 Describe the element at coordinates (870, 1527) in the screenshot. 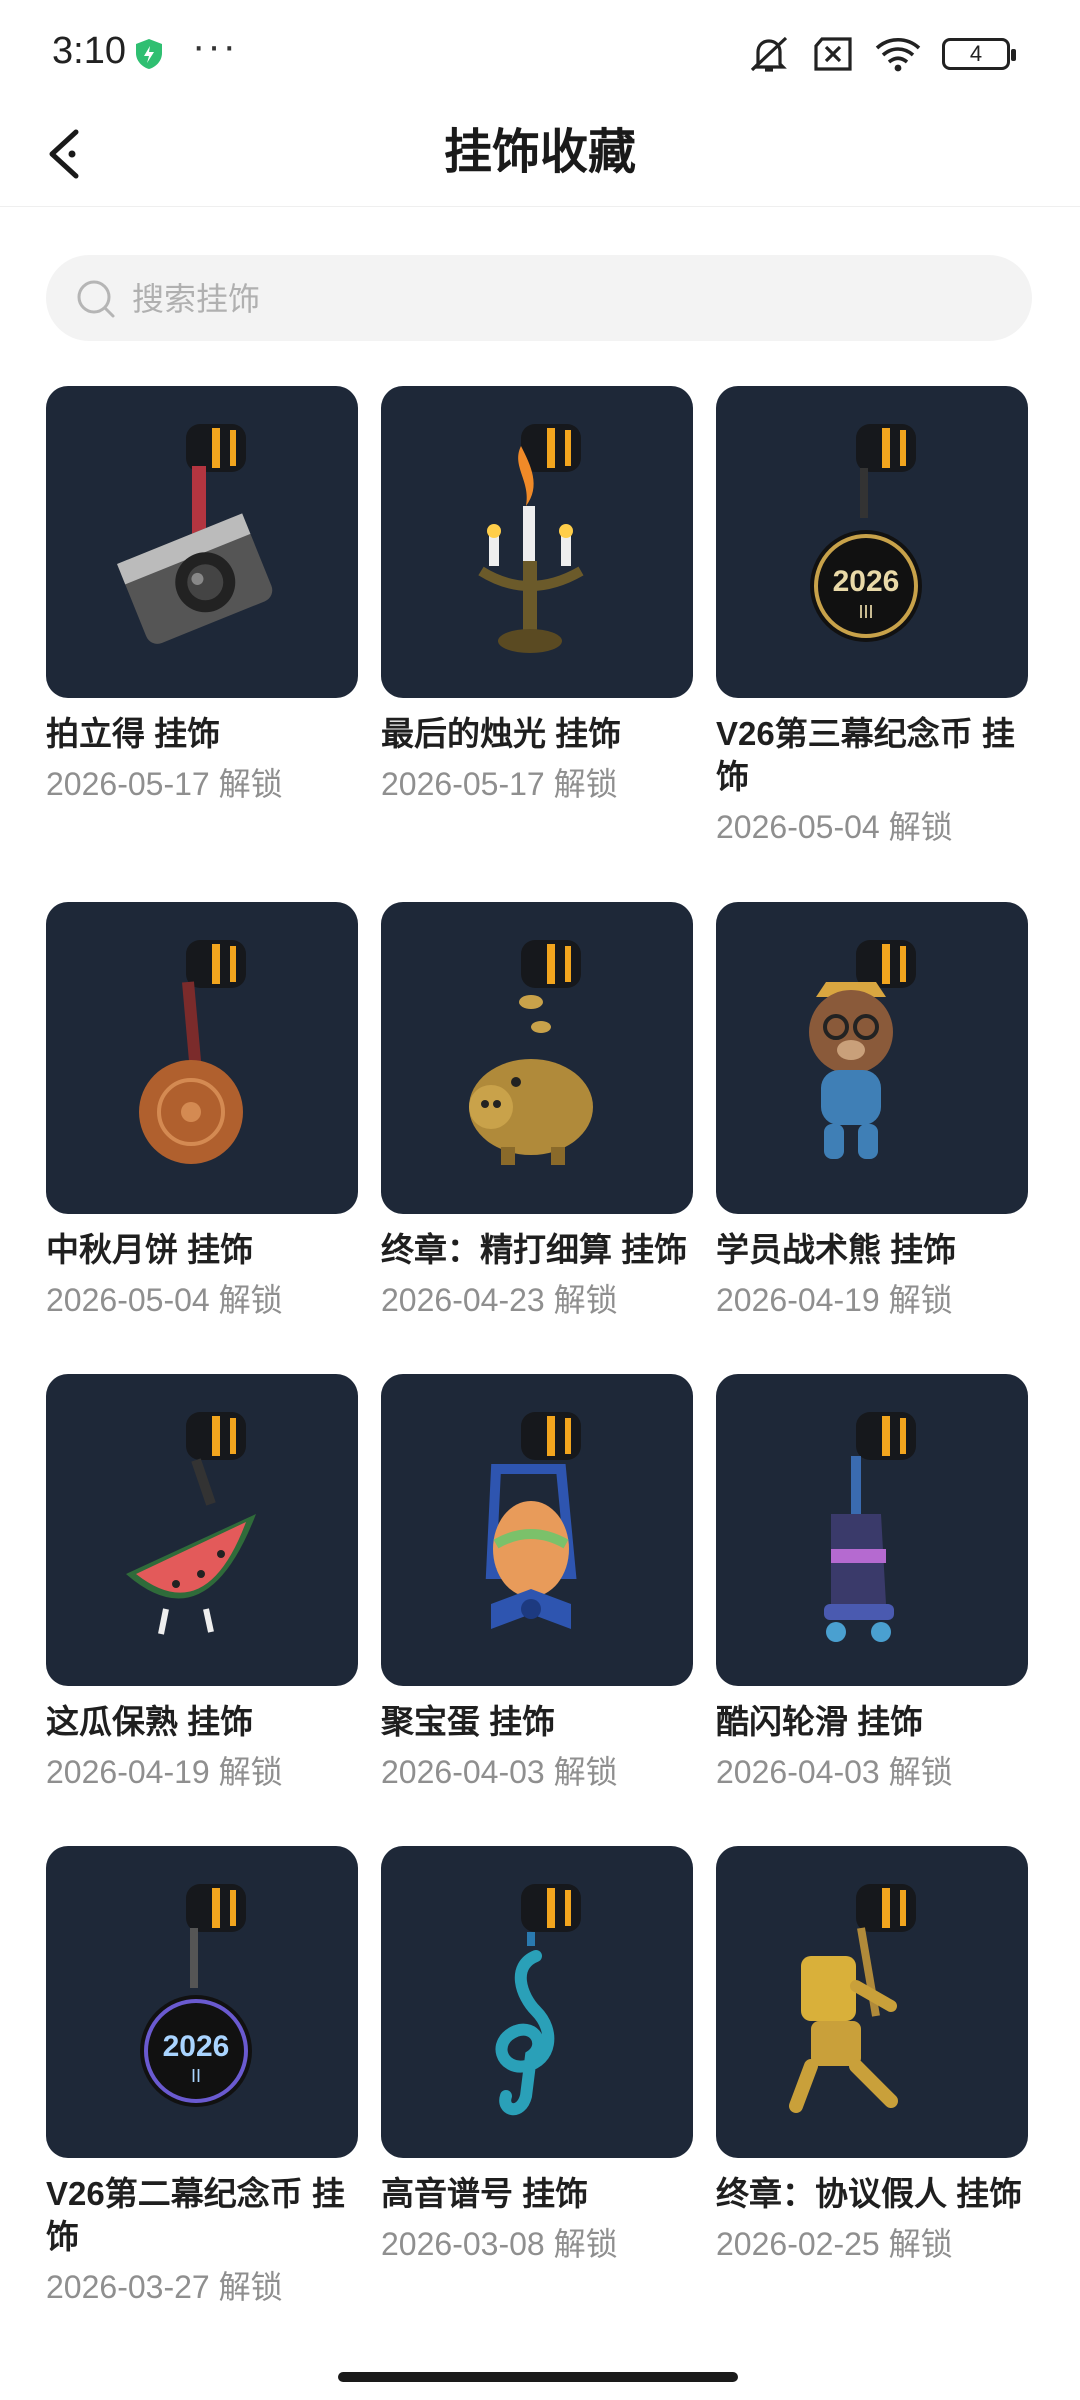

I see `roller-skate-charm-icon` at that location.